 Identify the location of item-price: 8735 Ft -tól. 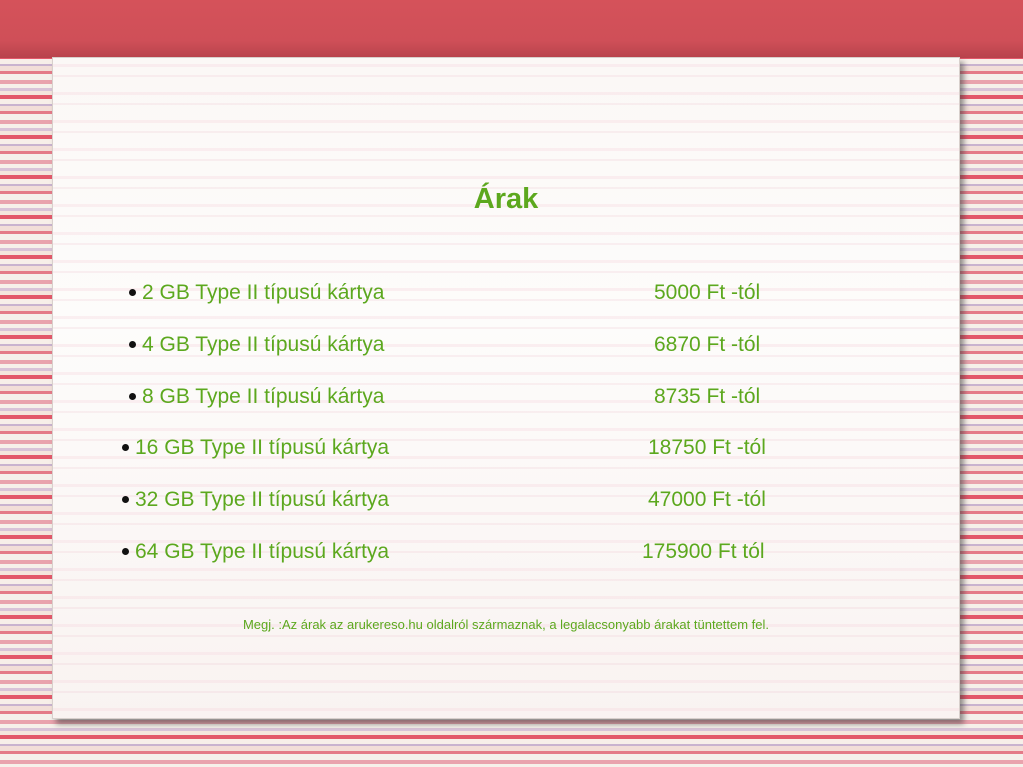
(707, 396).